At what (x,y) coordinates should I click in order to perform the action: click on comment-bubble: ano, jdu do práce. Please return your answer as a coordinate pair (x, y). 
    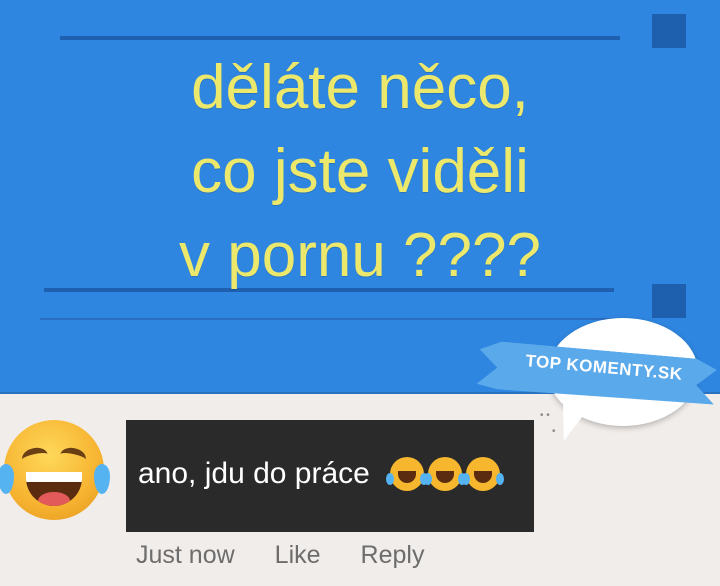
    Looking at the image, I should click on (330, 476).